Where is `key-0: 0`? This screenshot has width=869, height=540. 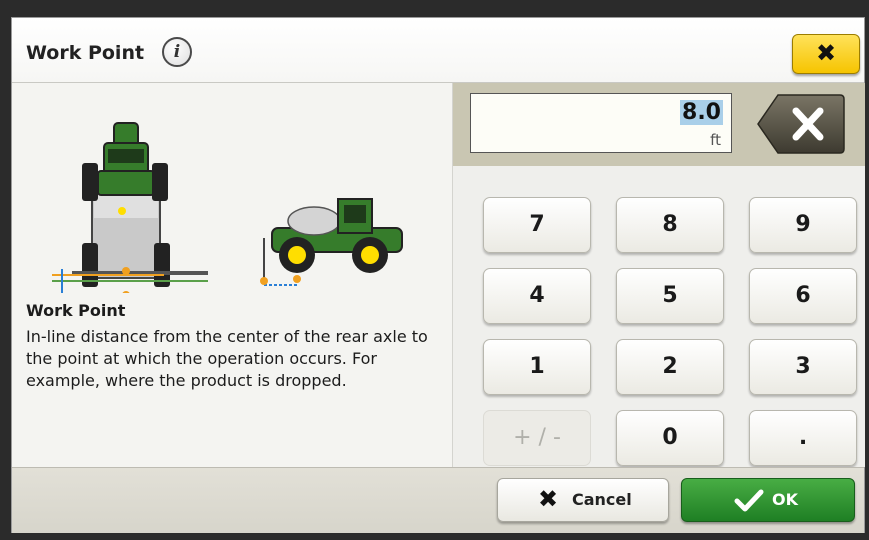 key-0: 0 is located at coordinates (670, 438).